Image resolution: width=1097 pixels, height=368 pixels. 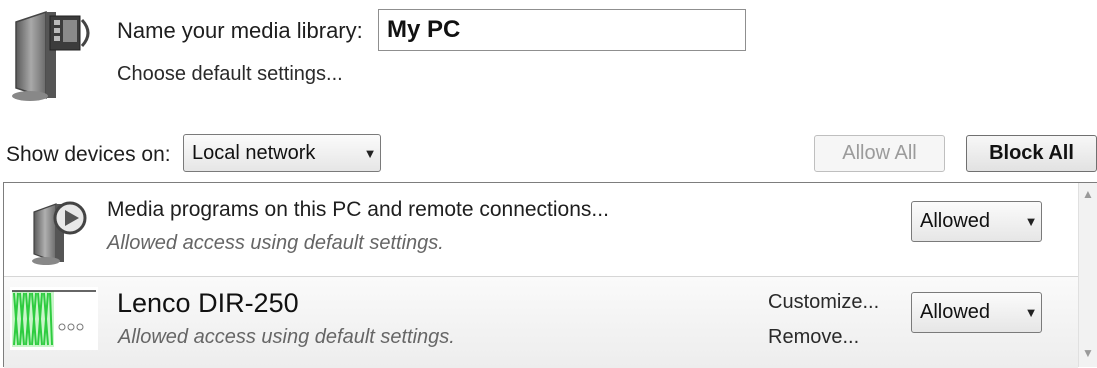 What do you see at coordinates (54, 318) in the screenshot?
I see `device-thumbnail` at bounding box center [54, 318].